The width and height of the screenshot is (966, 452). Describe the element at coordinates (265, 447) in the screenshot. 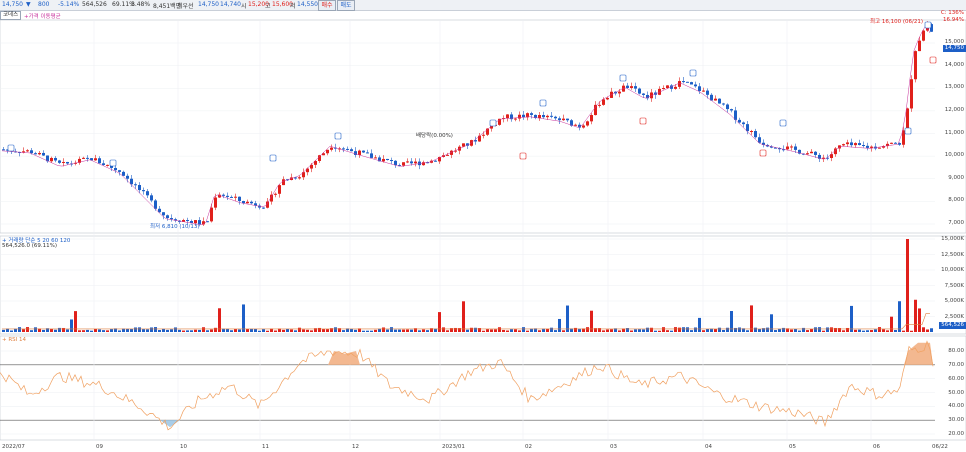

I see `x-axis-label: 11` at that location.